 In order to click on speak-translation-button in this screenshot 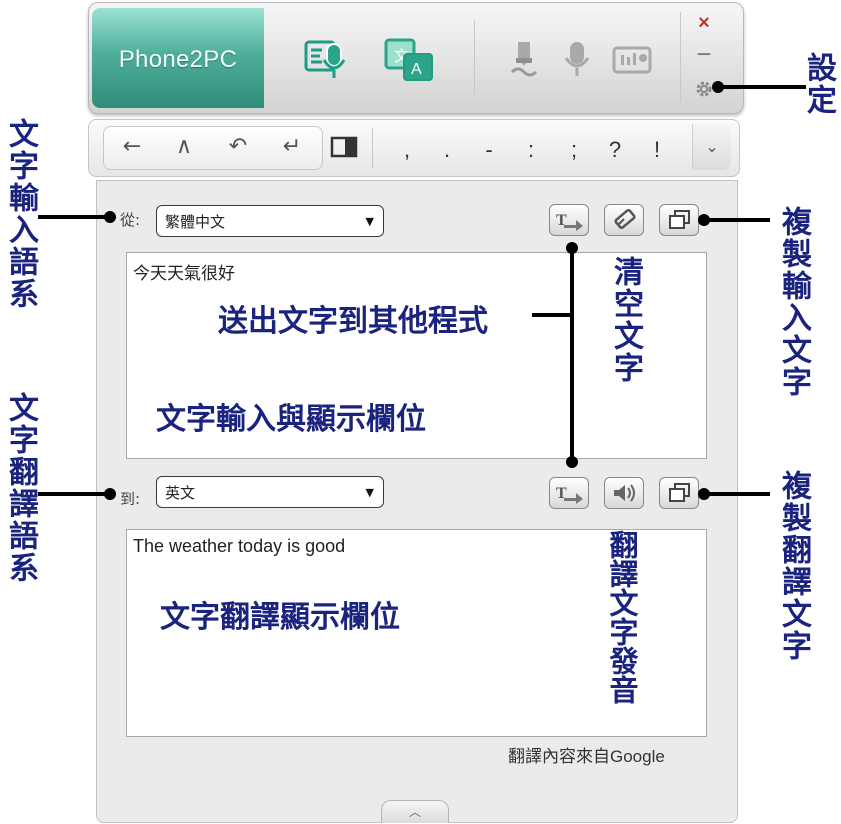, I will do `click(624, 493)`.